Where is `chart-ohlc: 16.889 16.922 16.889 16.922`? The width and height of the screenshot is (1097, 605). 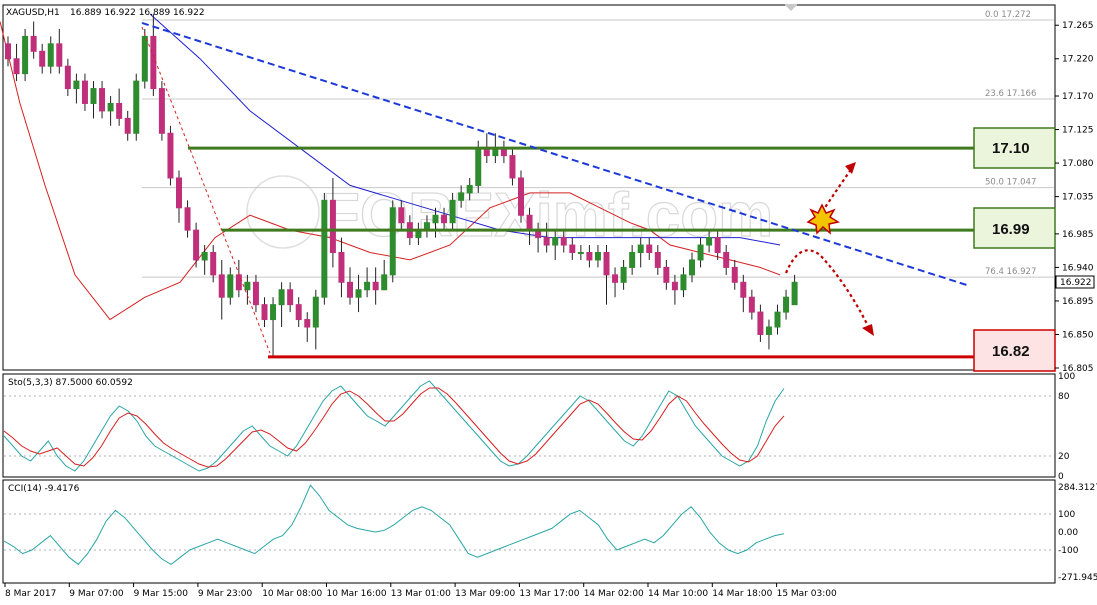 chart-ohlc: 16.889 16.922 16.889 16.922 is located at coordinates (137, 13).